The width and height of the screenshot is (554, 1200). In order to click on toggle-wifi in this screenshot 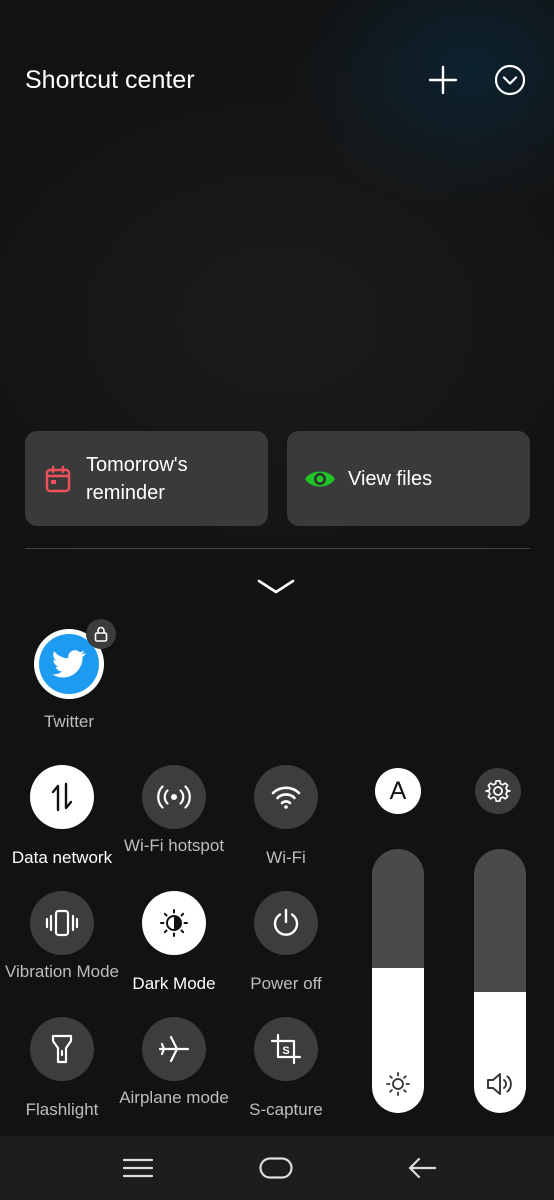, I will do `click(286, 797)`.